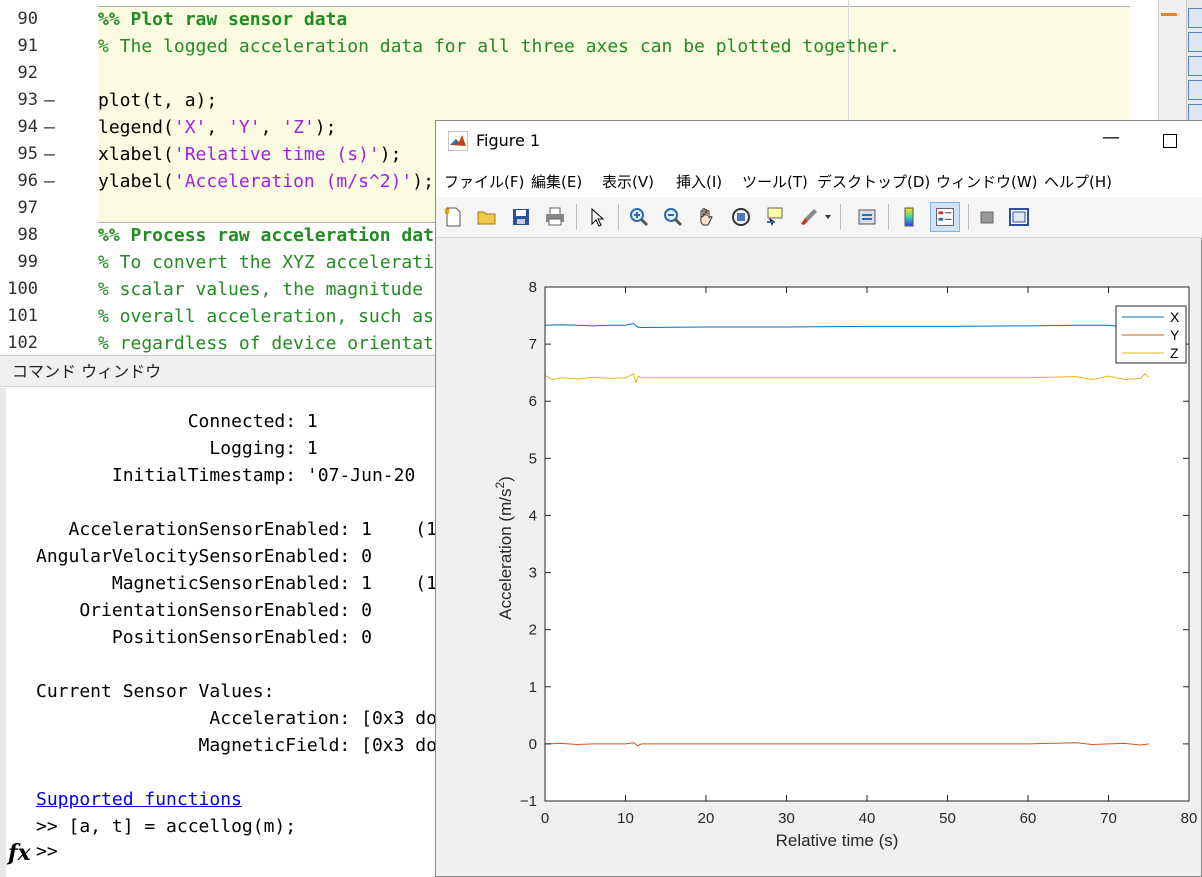 The width and height of the screenshot is (1202, 877). What do you see at coordinates (597, 217) in the screenshot?
I see `select-pointer-icon` at bounding box center [597, 217].